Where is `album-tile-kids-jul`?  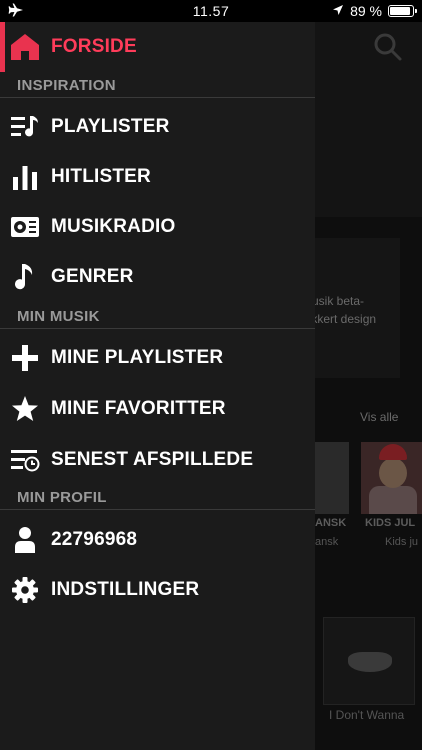
album-tile-kids-jul is located at coordinates (391, 478).